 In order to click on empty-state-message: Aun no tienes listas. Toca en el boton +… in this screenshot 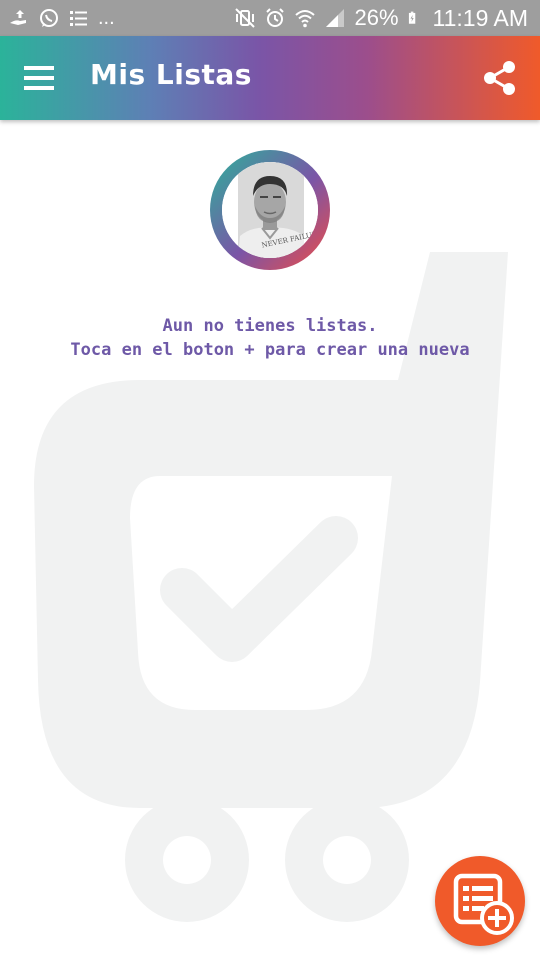, I will do `click(270, 338)`.